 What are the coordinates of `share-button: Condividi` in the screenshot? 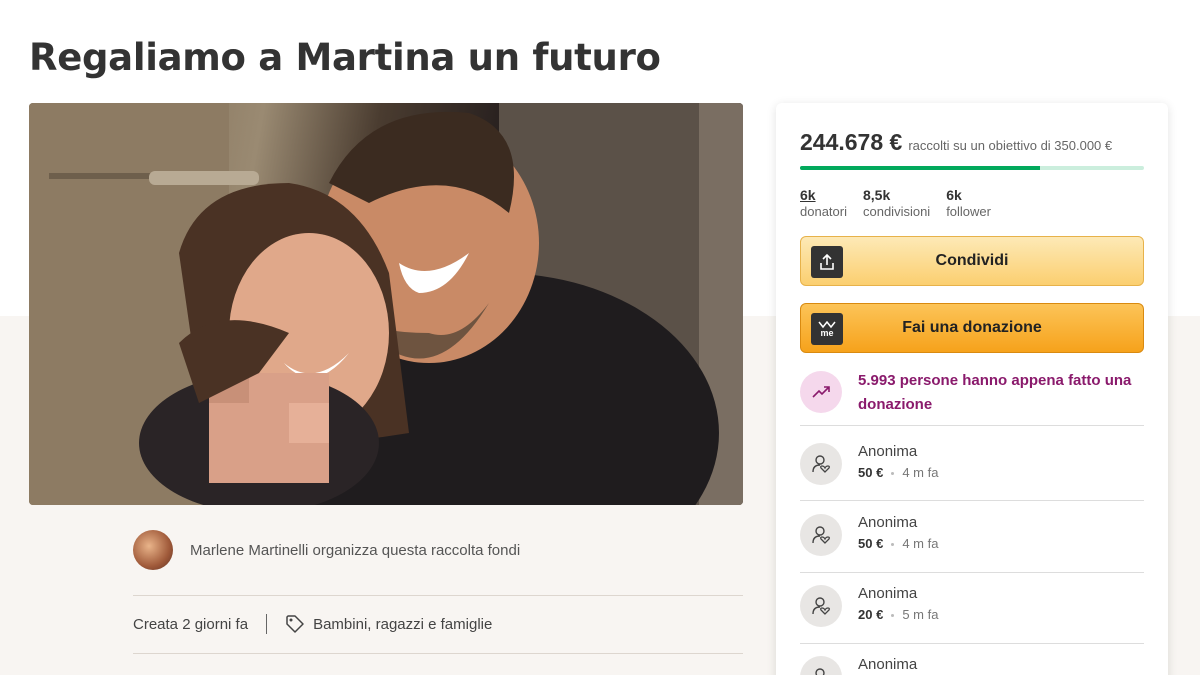 It's located at (972, 261).